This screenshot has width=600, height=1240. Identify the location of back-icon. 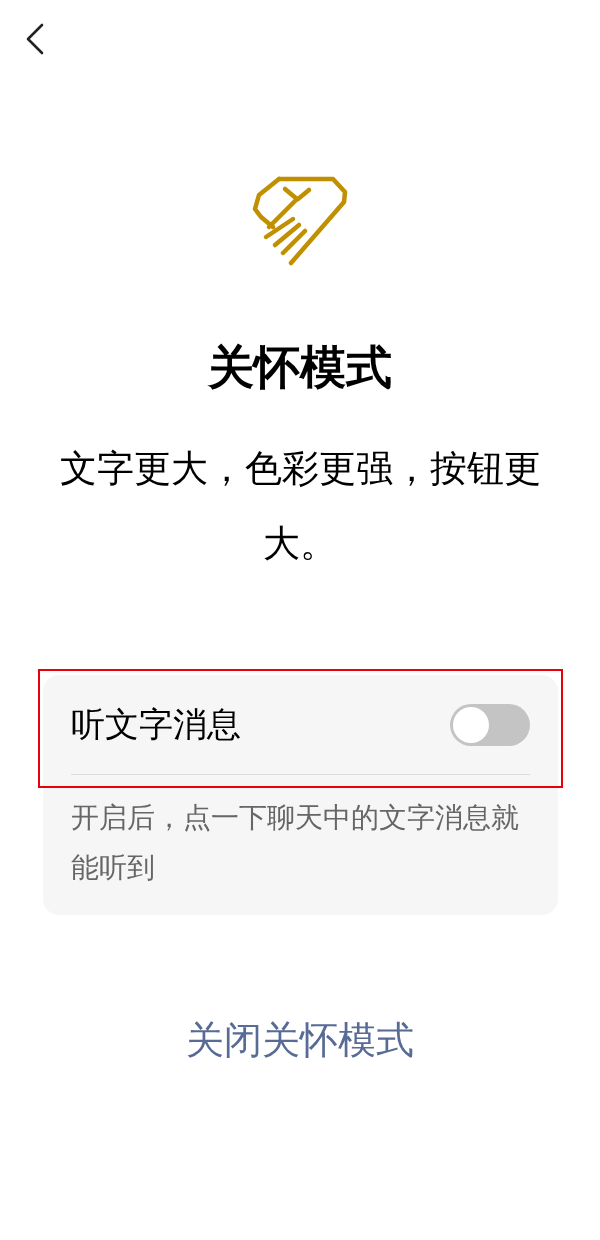
(35, 39).